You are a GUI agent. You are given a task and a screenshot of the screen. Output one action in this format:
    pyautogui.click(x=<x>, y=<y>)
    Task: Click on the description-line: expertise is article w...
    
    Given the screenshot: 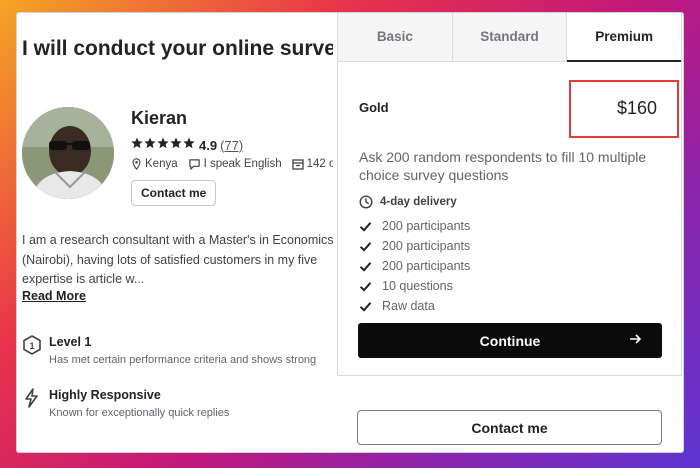 What is the action you would take?
    pyautogui.click(x=83, y=279)
    